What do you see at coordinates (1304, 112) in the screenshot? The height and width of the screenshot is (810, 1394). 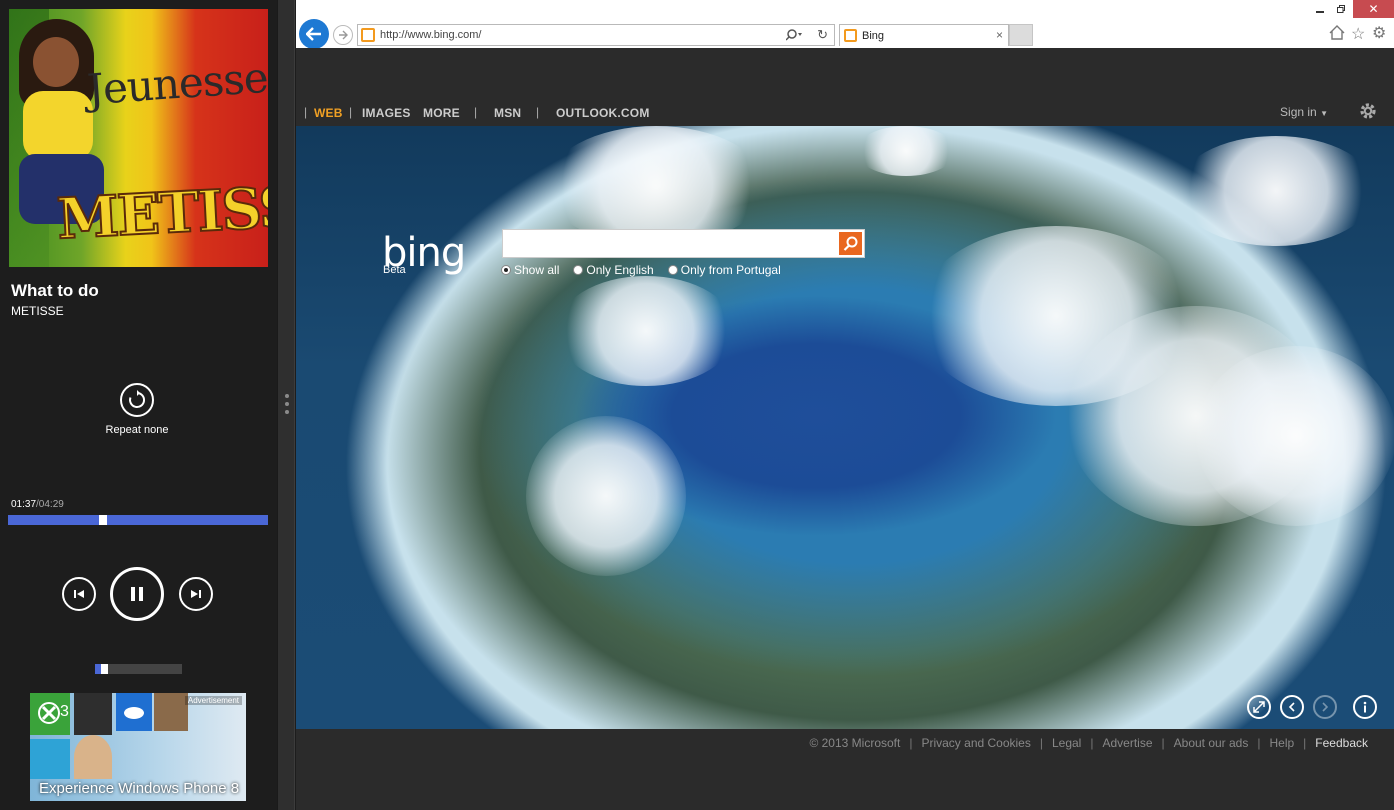 I see `sign-in-link: Sign in ▼` at bounding box center [1304, 112].